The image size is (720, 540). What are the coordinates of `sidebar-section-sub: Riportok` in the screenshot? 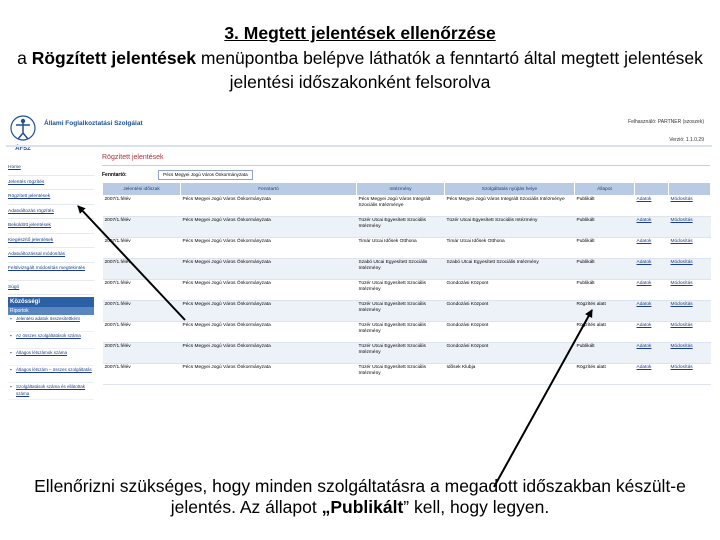 It's located at (51, 311).